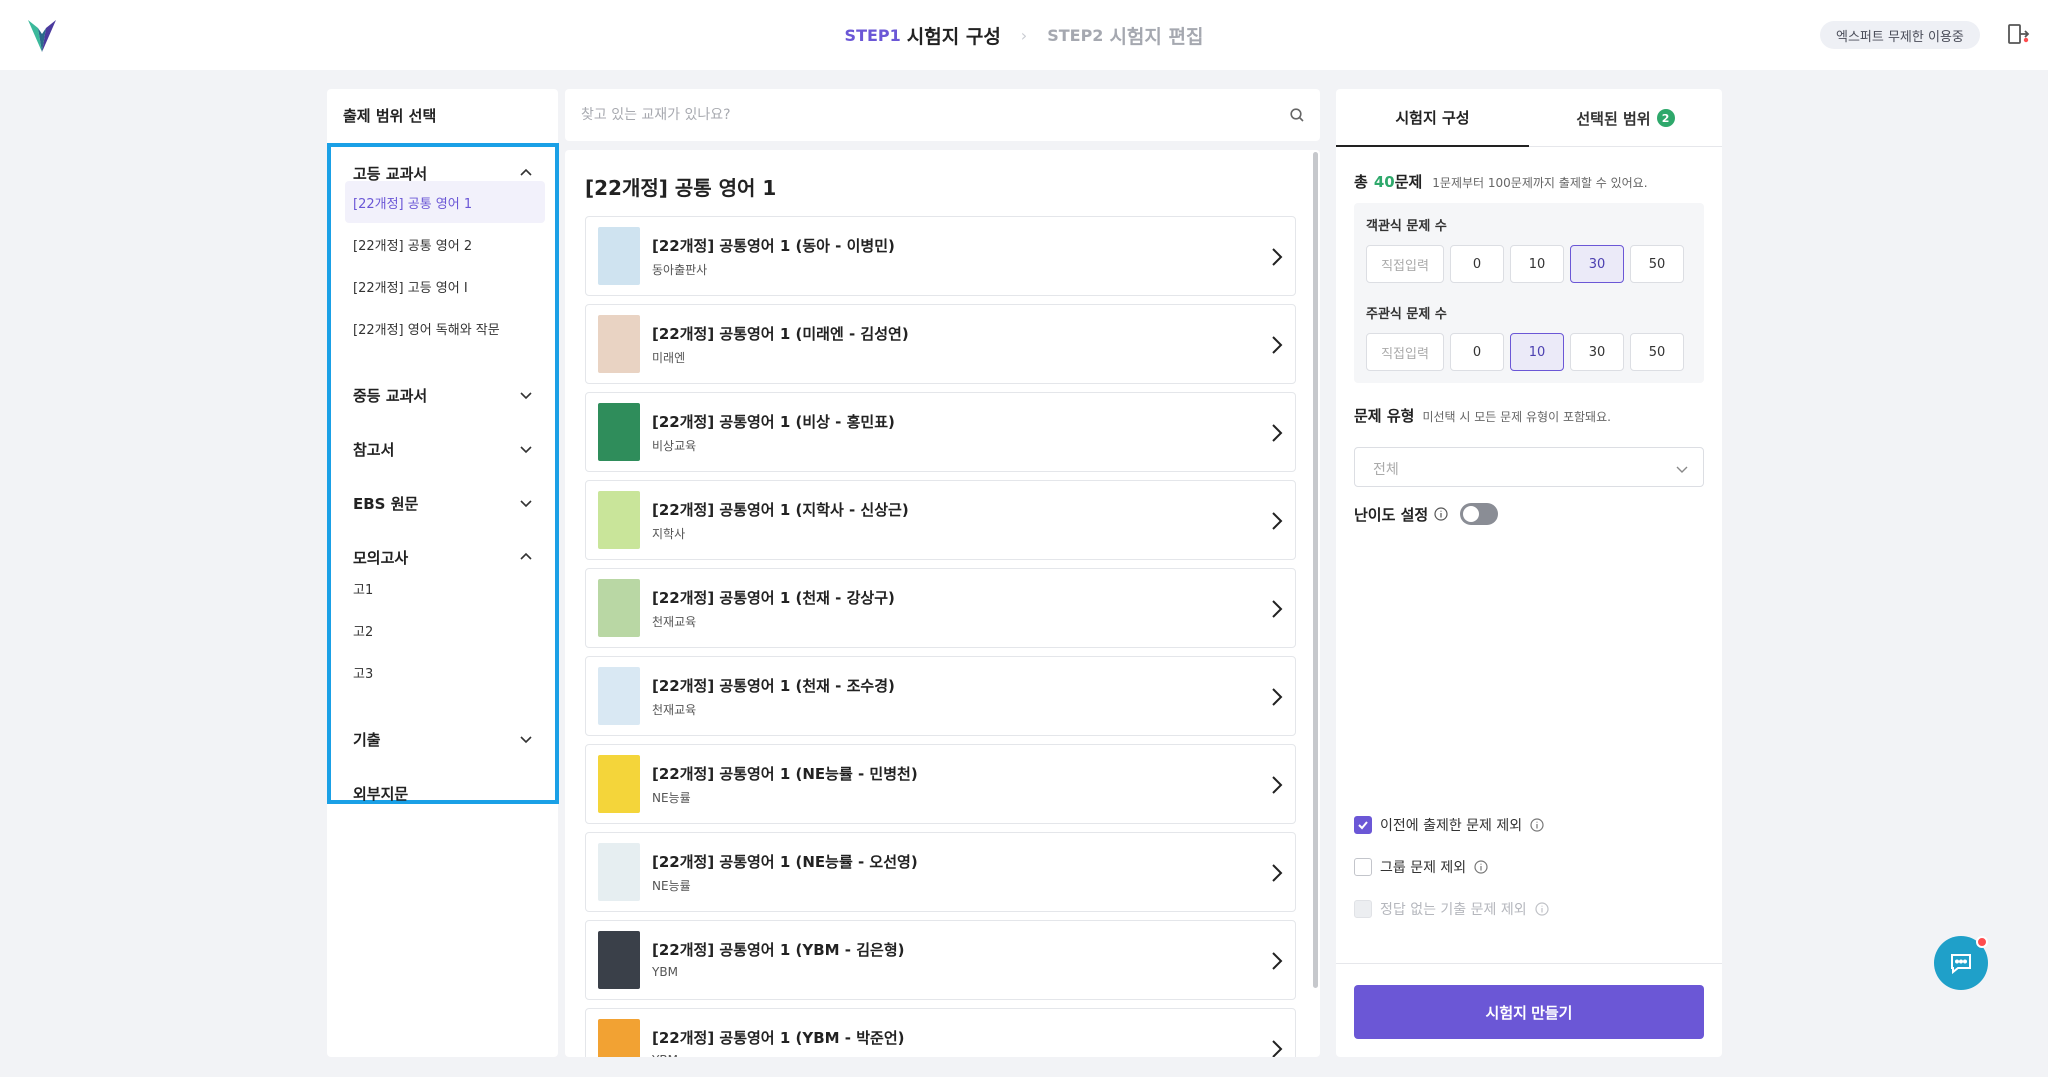 This screenshot has height=1077, width=2048. What do you see at coordinates (1426, 514) in the screenshot?
I see `difficulty-row: 난이도 설정` at bounding box center [1426, 514].